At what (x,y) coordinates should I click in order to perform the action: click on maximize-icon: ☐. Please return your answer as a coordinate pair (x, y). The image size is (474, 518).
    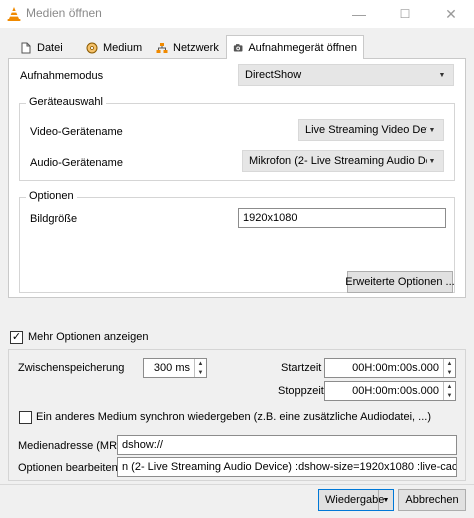
    Looking at the image, I should click on (405, 14).